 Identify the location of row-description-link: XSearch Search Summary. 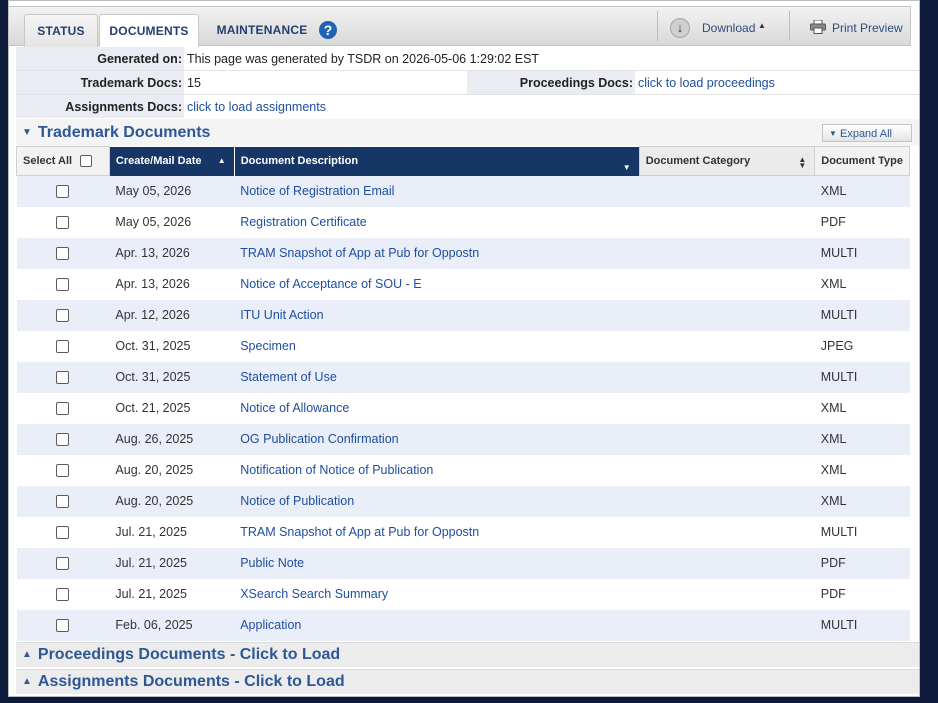
(437, 594).